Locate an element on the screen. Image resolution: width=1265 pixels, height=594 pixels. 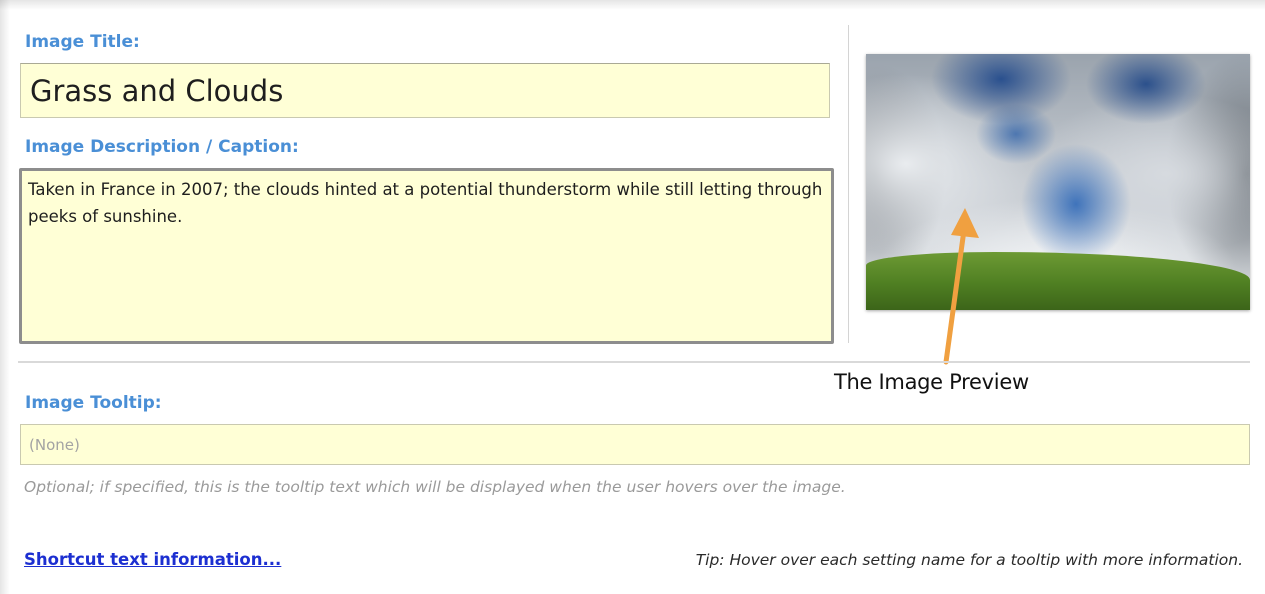
image-title-input is located at coordinates (425, 90).